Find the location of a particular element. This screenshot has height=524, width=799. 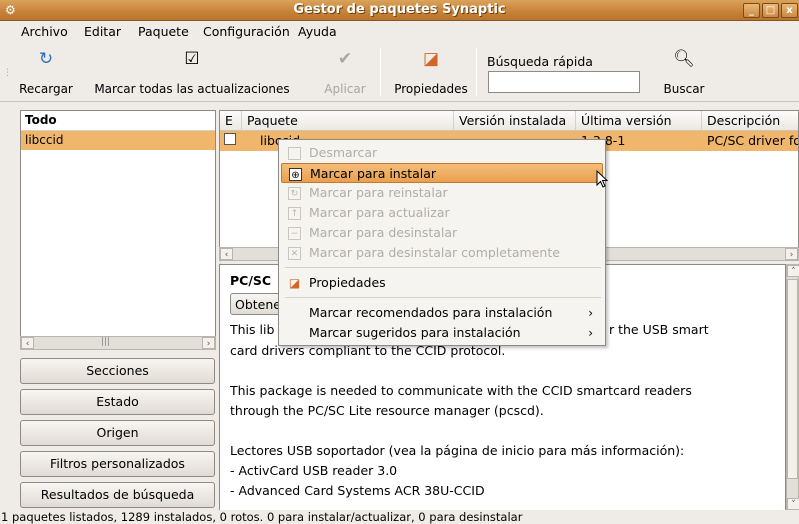

reinstall-icon: ↻ is located at coordinates (294, 193).